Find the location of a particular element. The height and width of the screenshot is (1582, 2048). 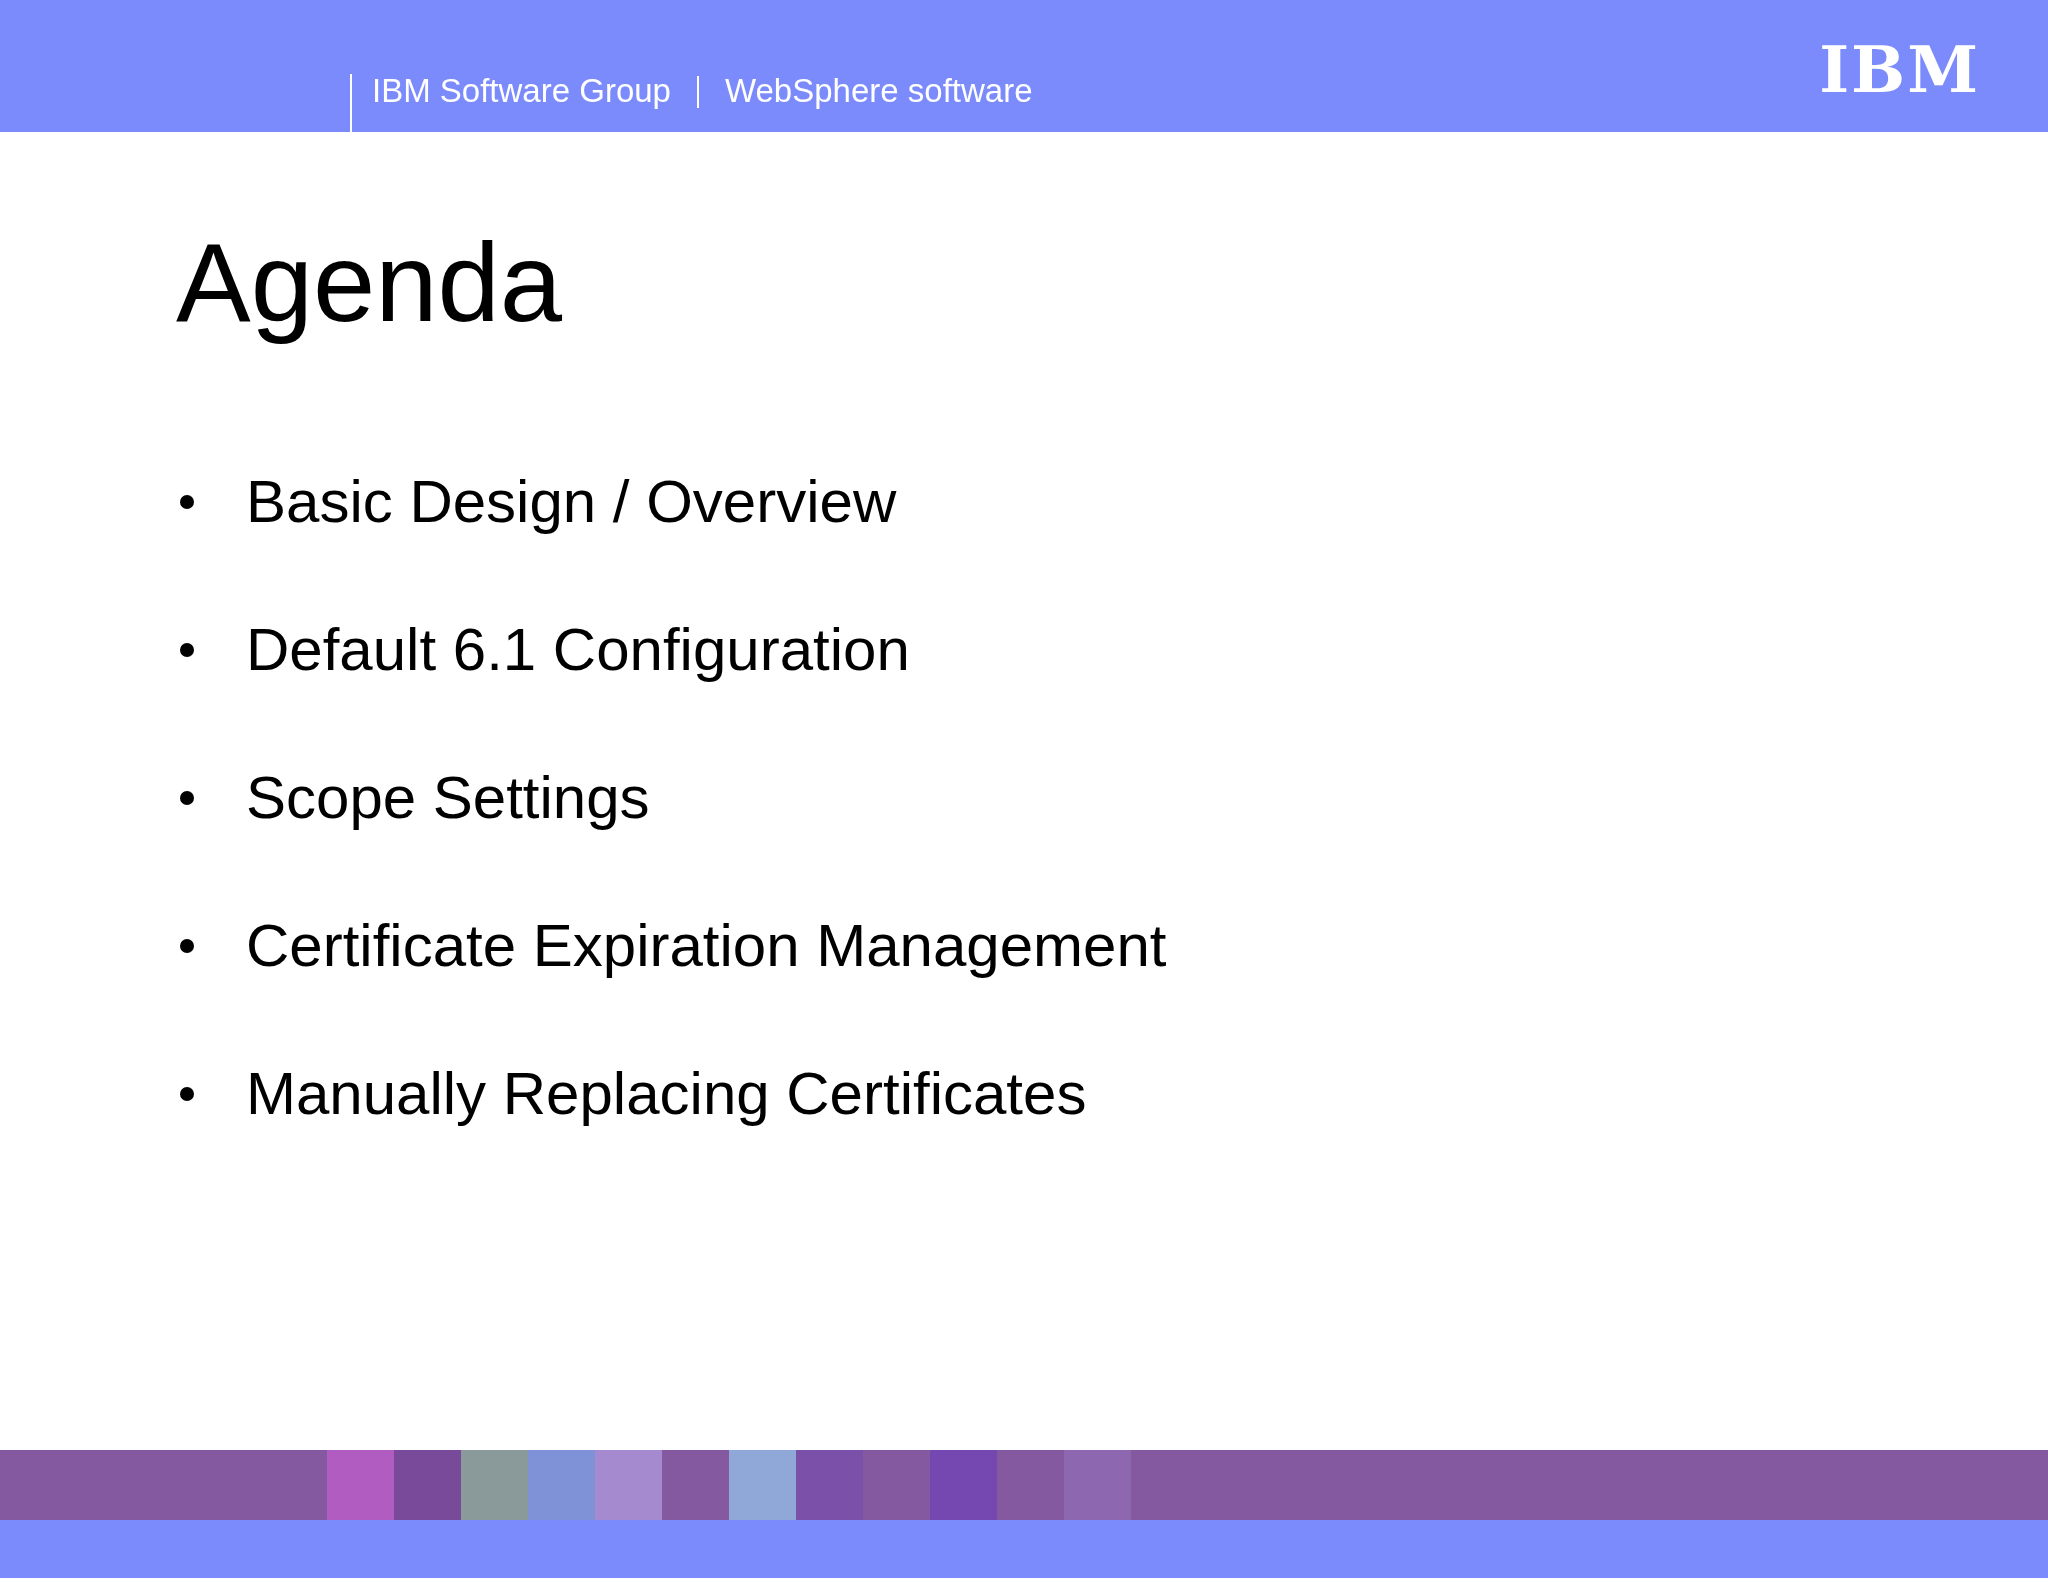

bullet-text: Default 6.1 Configuration is located at coordinates (578, 650).